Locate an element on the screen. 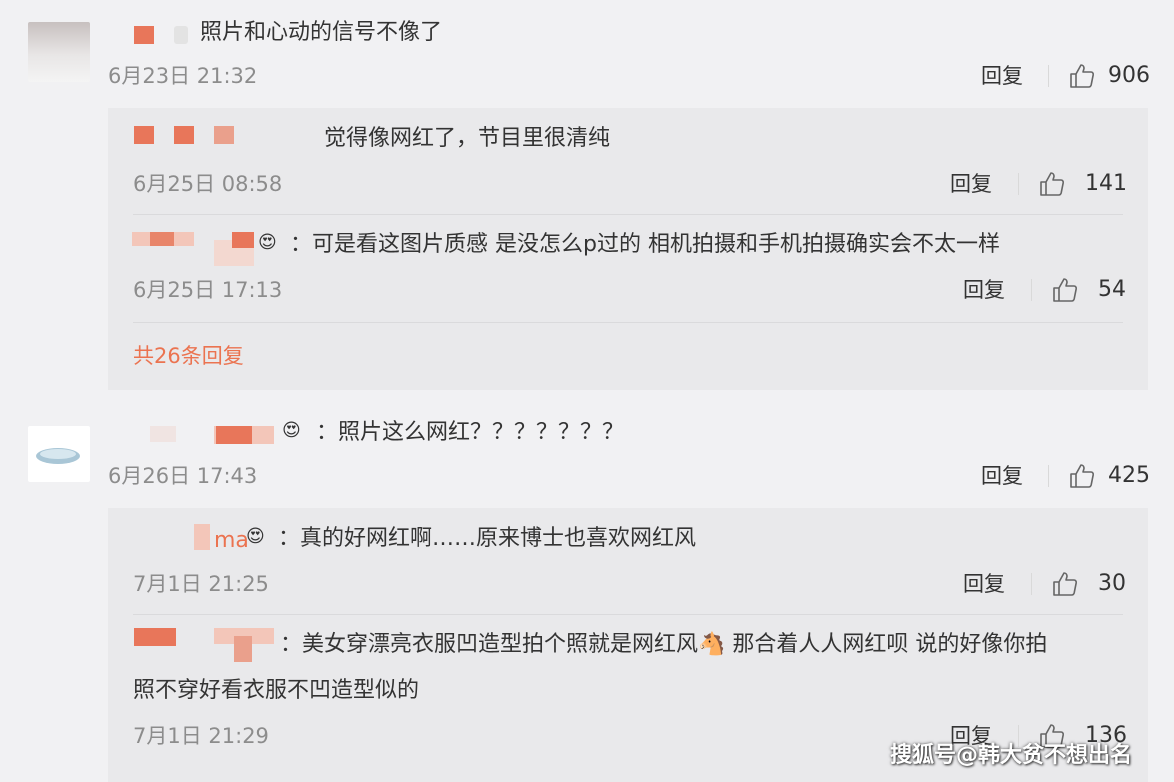  watermark: 搜狐号@韩大贫不想出名 is located at coordinates (1011, 755).